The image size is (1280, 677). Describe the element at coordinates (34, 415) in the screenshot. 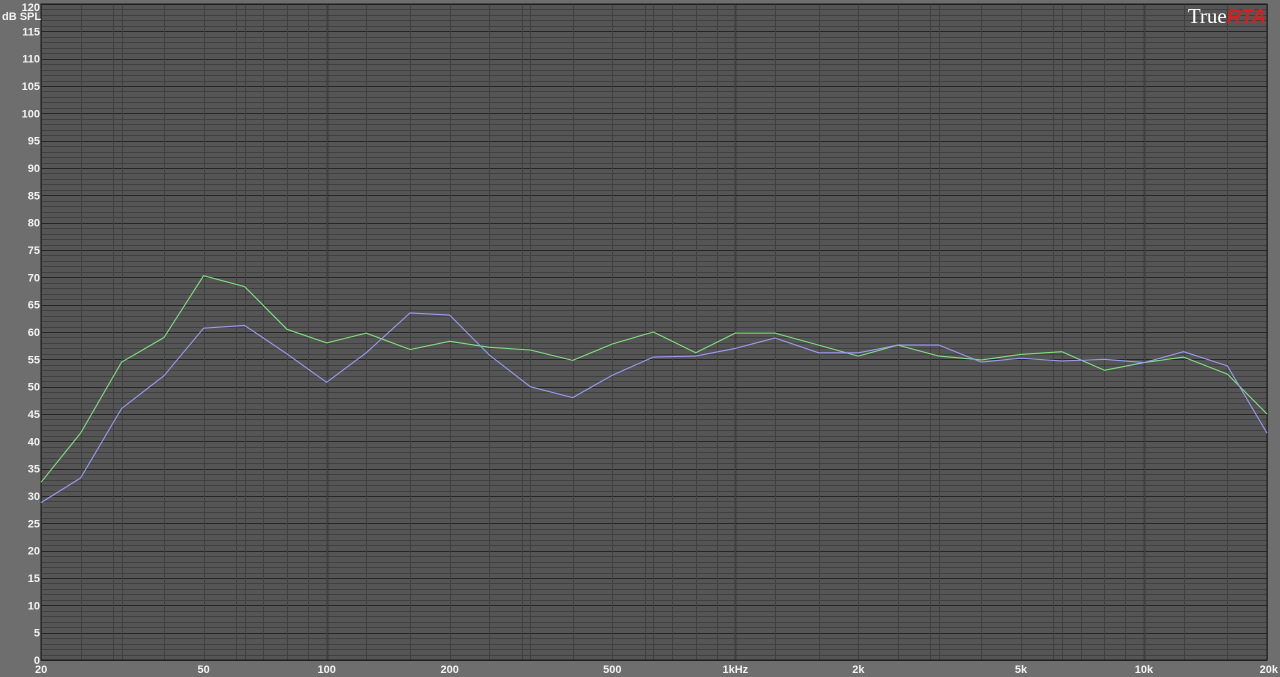

I see `y-tick-label: 45` at that location.